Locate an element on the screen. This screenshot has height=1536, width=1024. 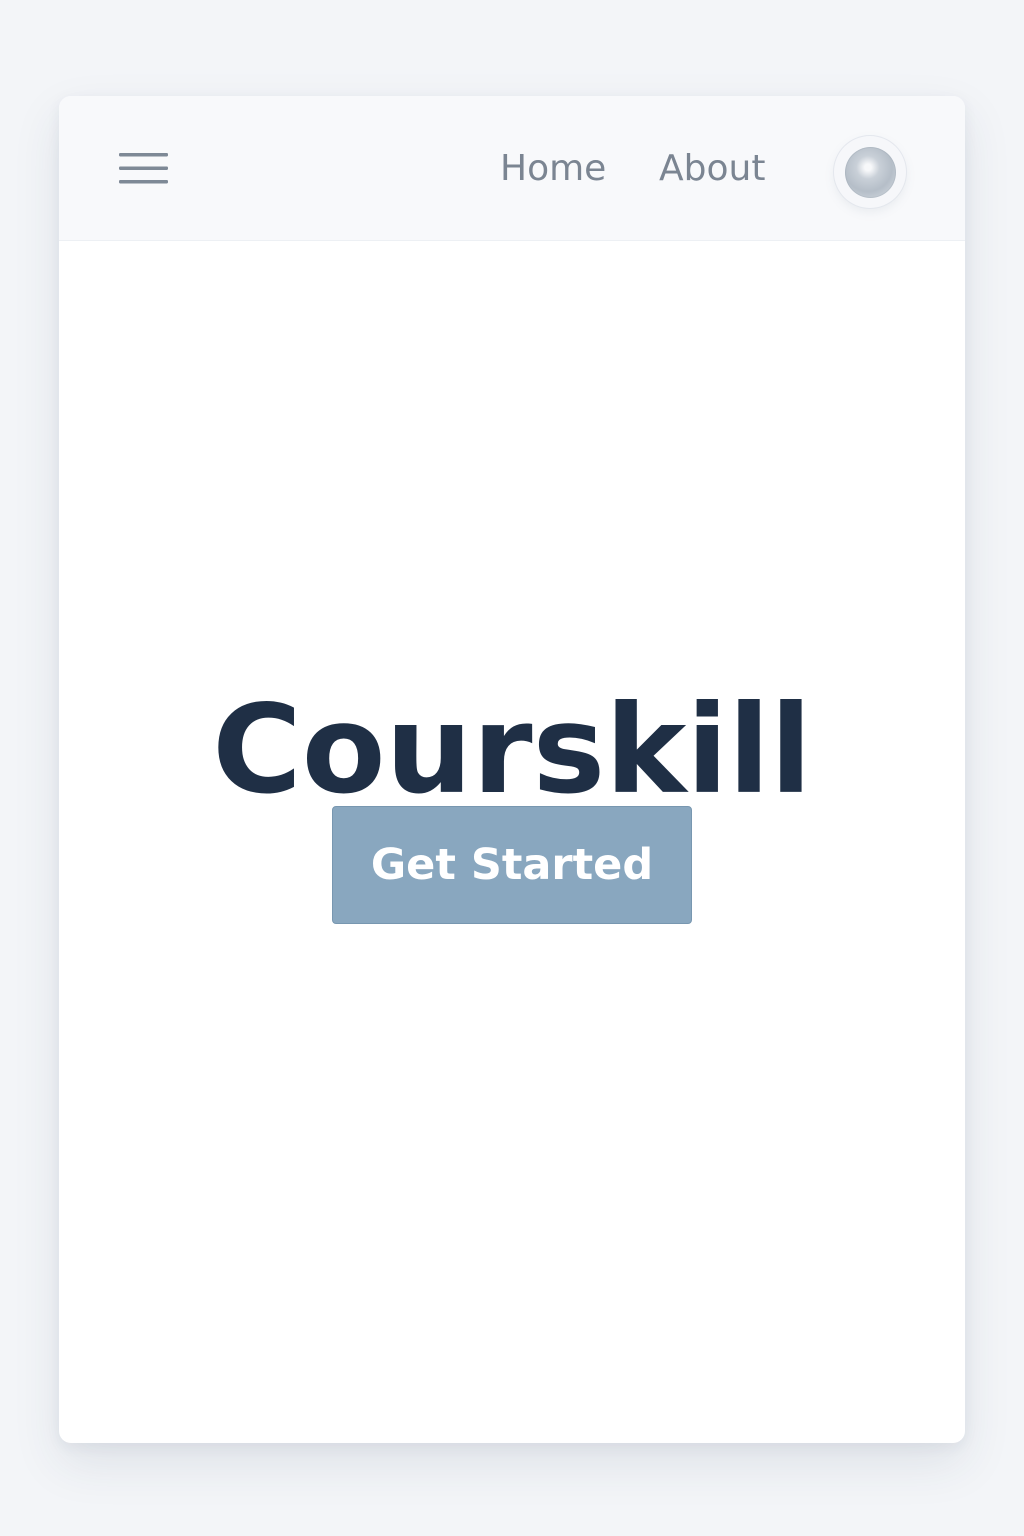
hero-title: Courskill is located at coordinates (512, 749).